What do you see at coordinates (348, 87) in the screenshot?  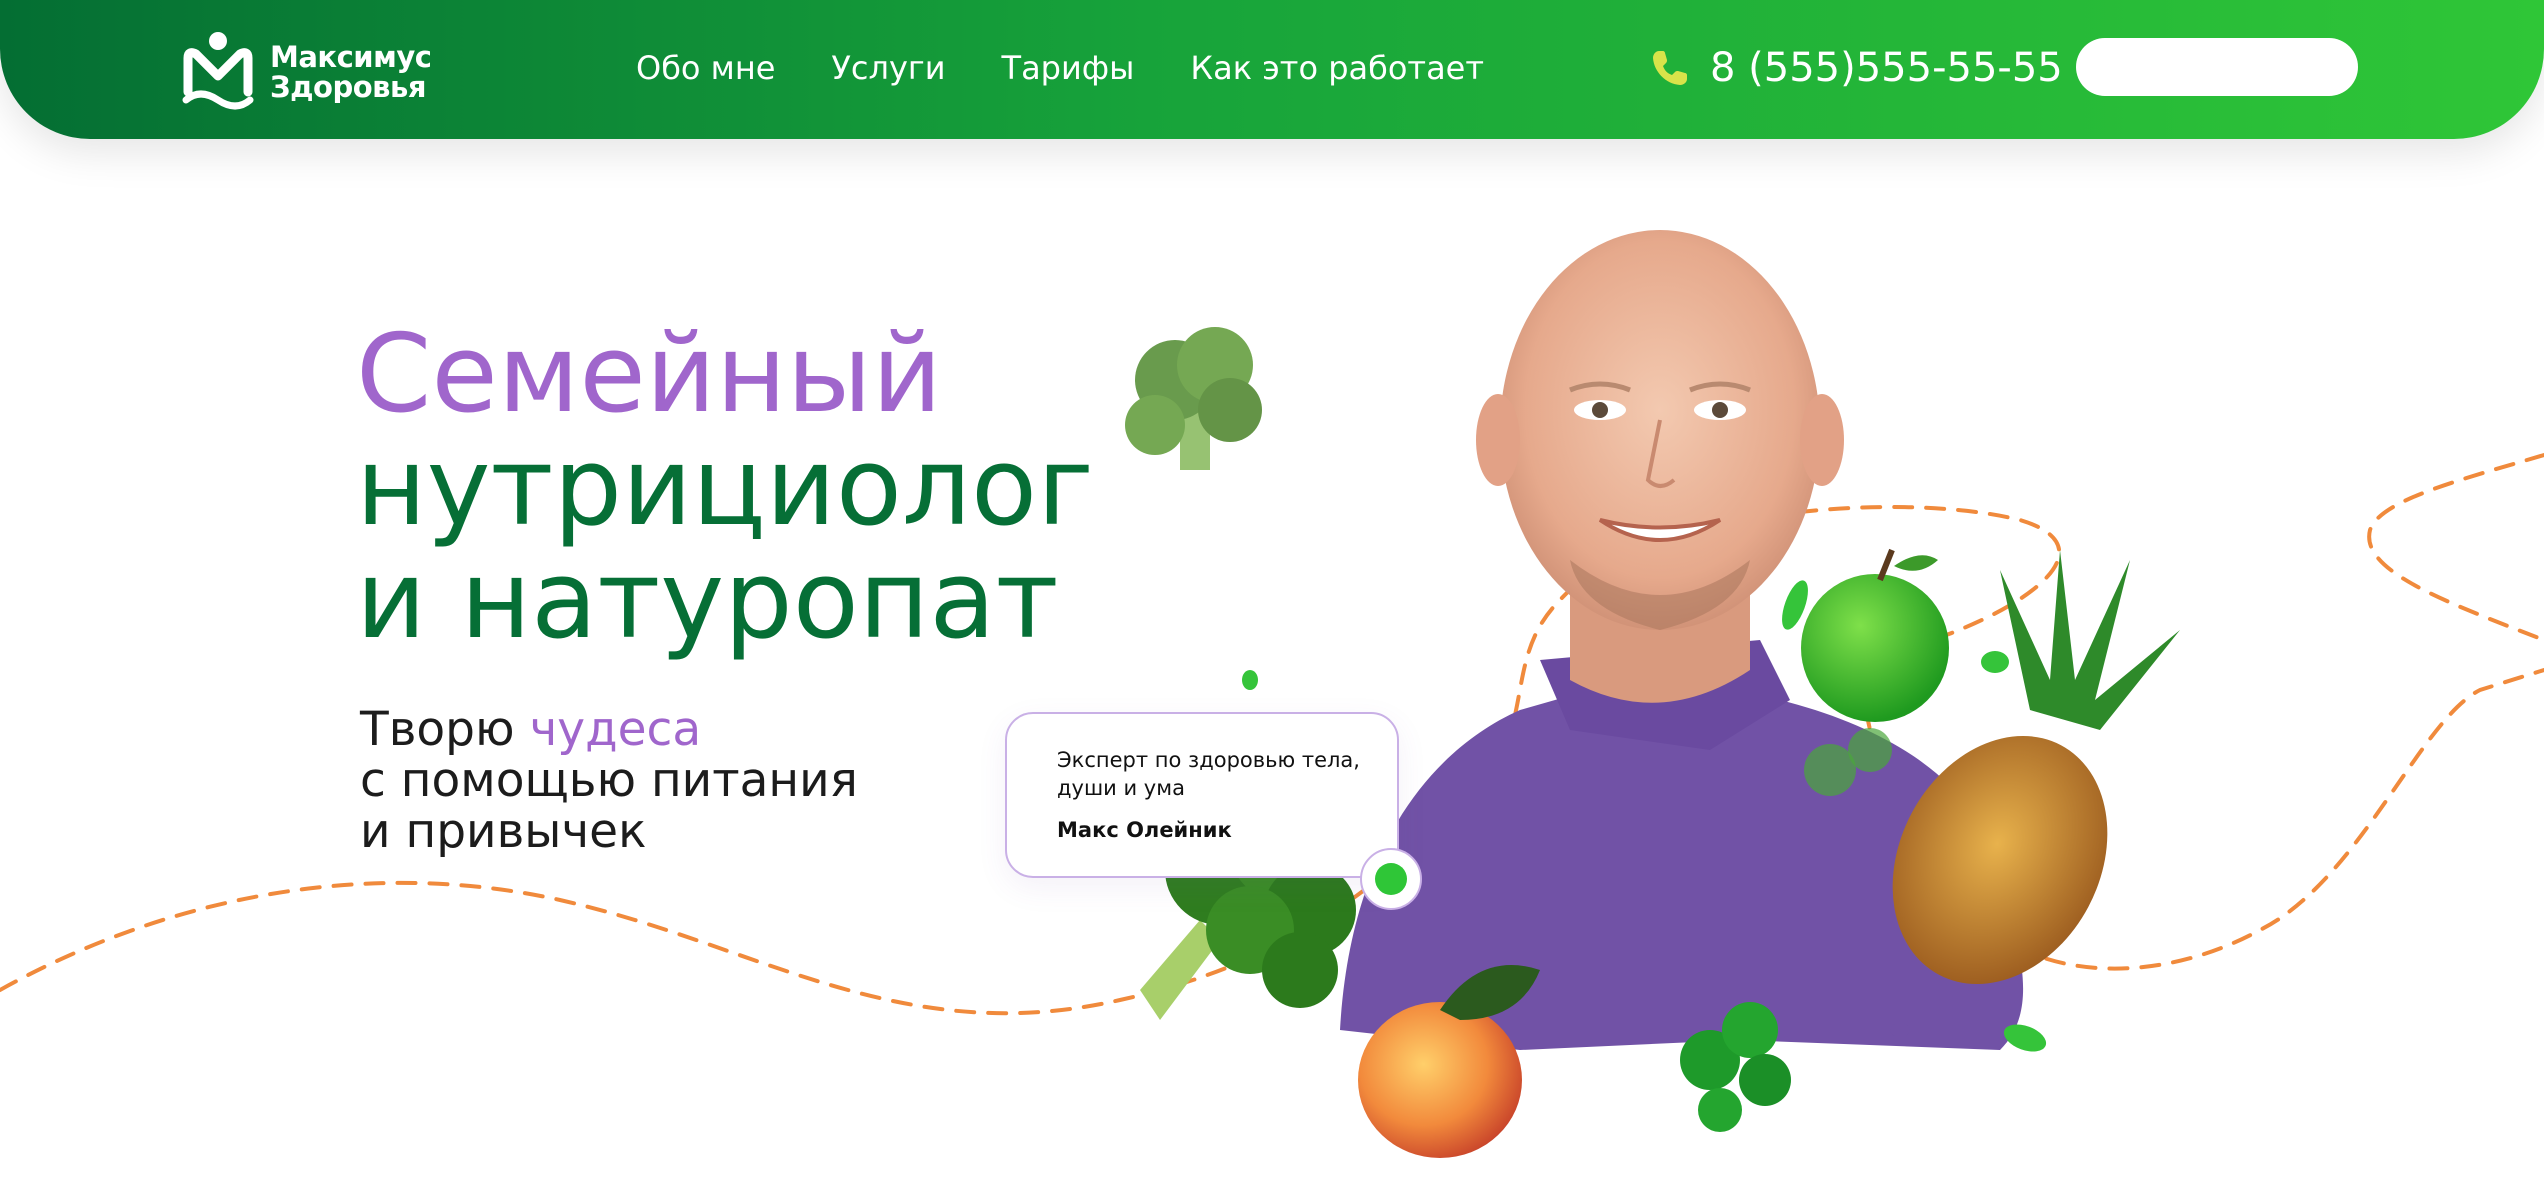 I see `brand-name-line2: Здоровья` at bounding box center [348, 87].